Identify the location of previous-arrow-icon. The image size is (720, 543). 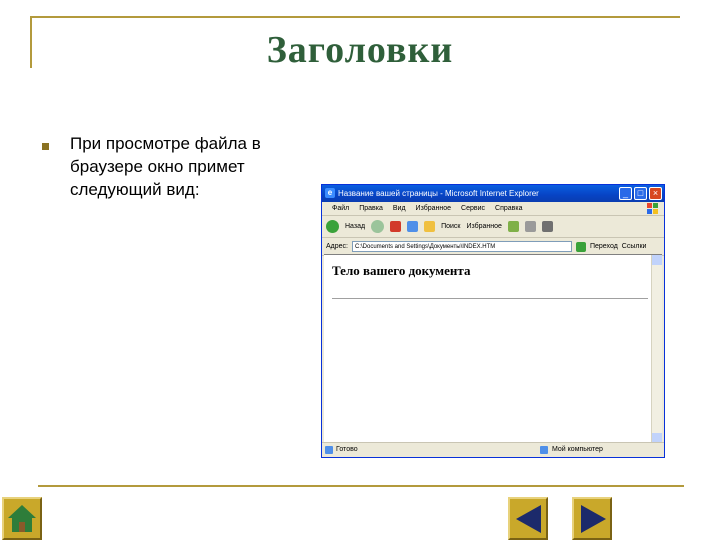
(528, 519).